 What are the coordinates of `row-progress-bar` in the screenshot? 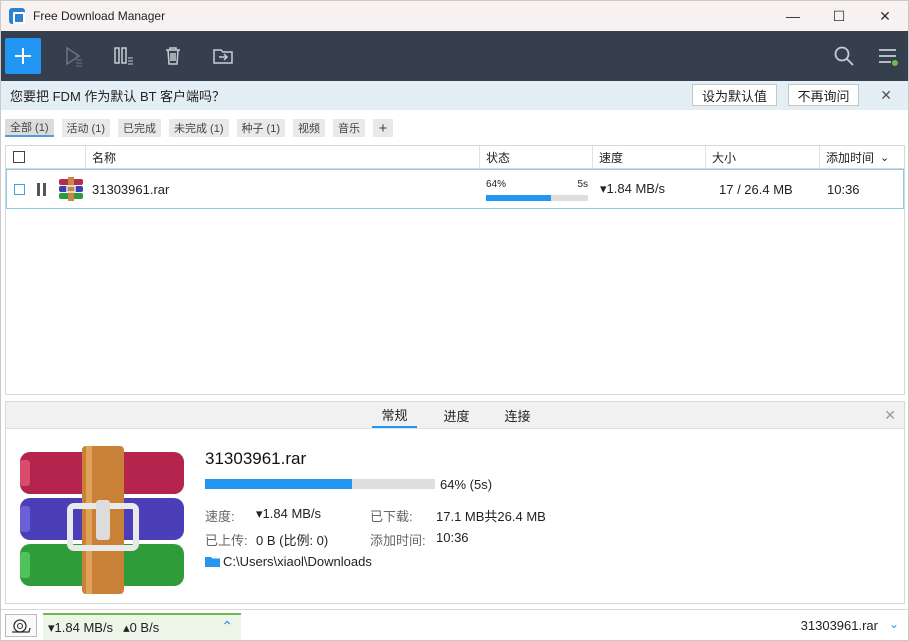 It's located at (537, 198).